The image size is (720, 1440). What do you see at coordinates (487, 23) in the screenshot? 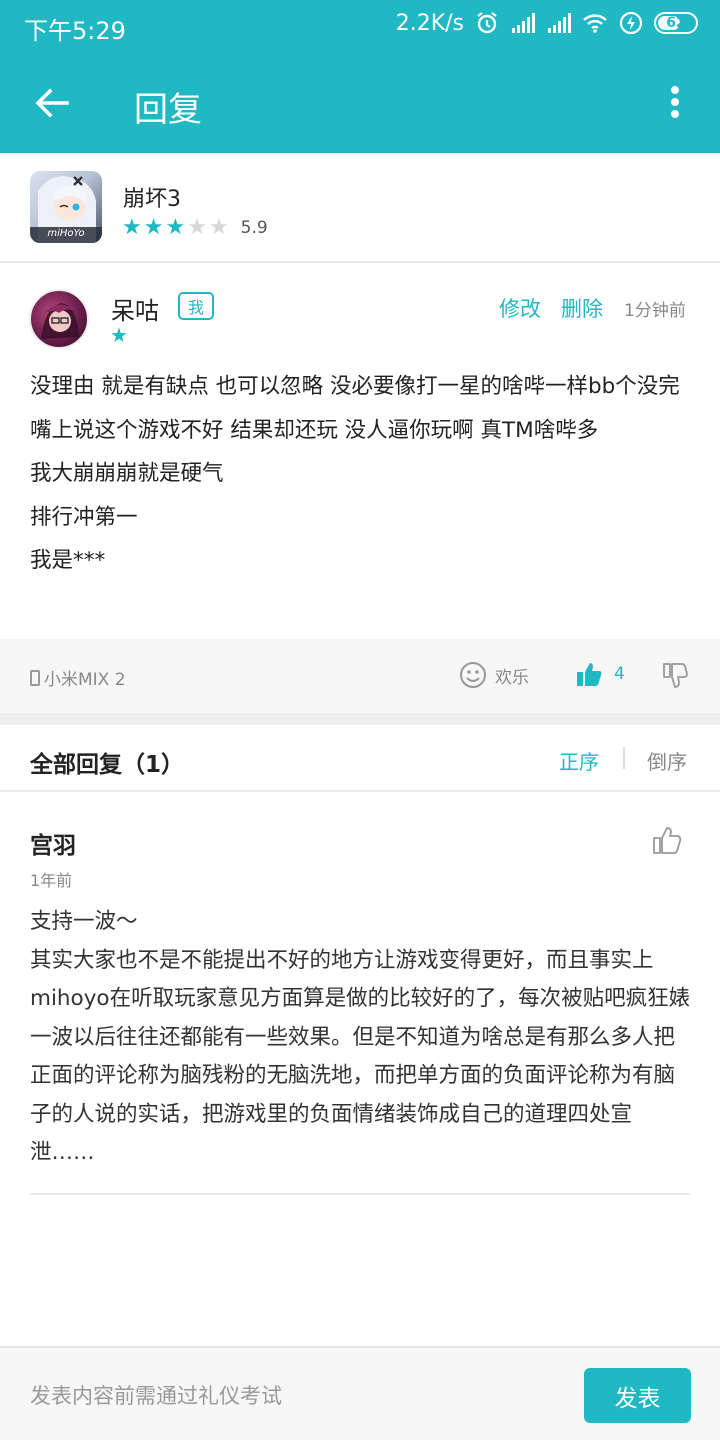
I see `alarm-icon` at bounding box center [487, 23].